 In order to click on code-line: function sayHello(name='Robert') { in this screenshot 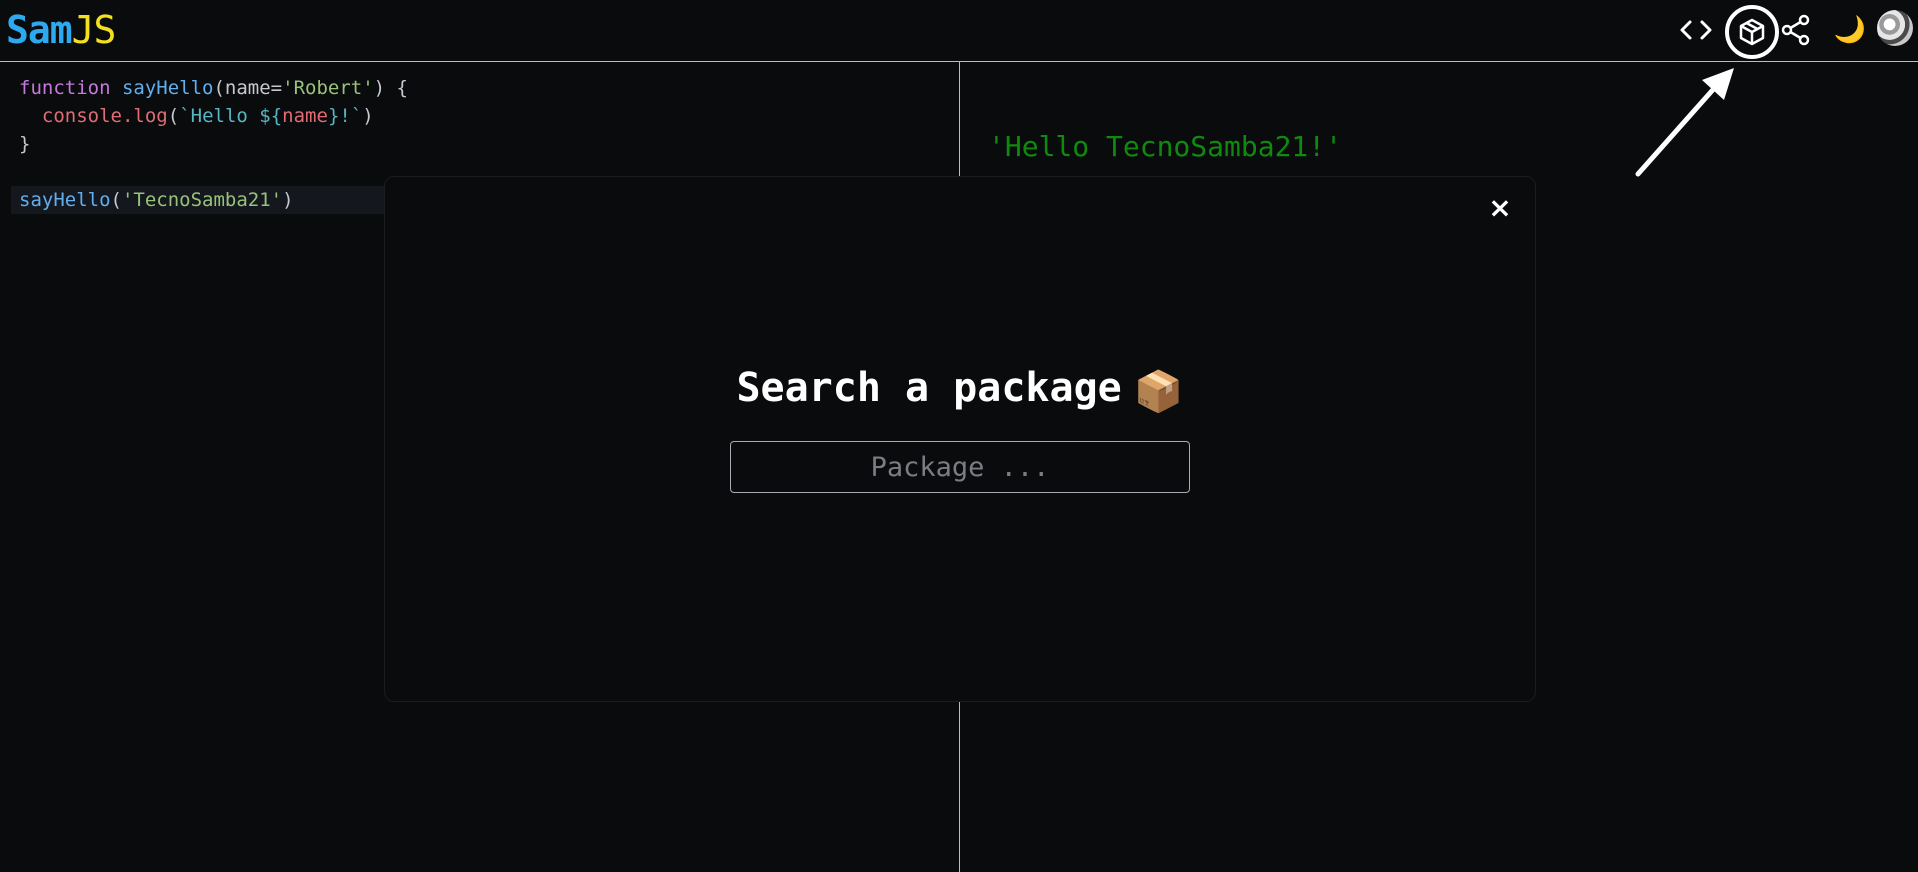, I will do `click(213, 88)`.